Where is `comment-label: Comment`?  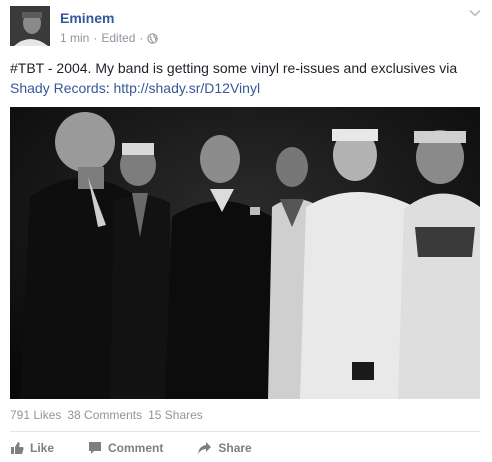
comment-label: Comment is located at coordinates (136, 448).